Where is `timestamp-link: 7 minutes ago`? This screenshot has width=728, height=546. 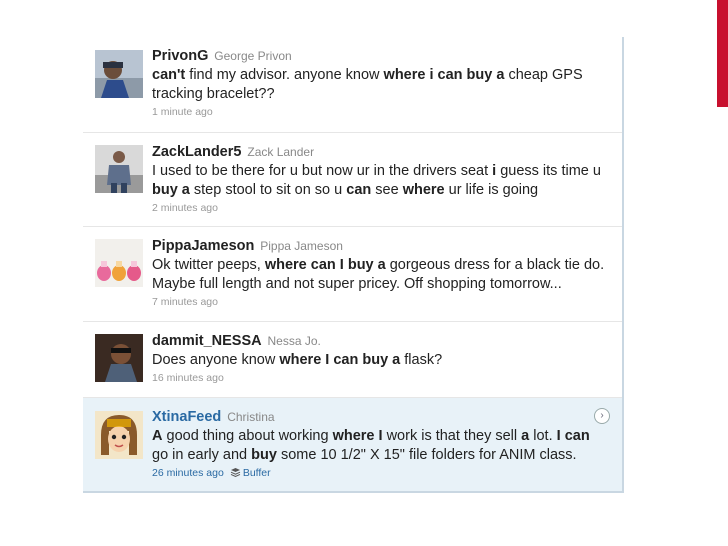
timestamp-link: 7 minutes ago is located at coordinates (380, 302).